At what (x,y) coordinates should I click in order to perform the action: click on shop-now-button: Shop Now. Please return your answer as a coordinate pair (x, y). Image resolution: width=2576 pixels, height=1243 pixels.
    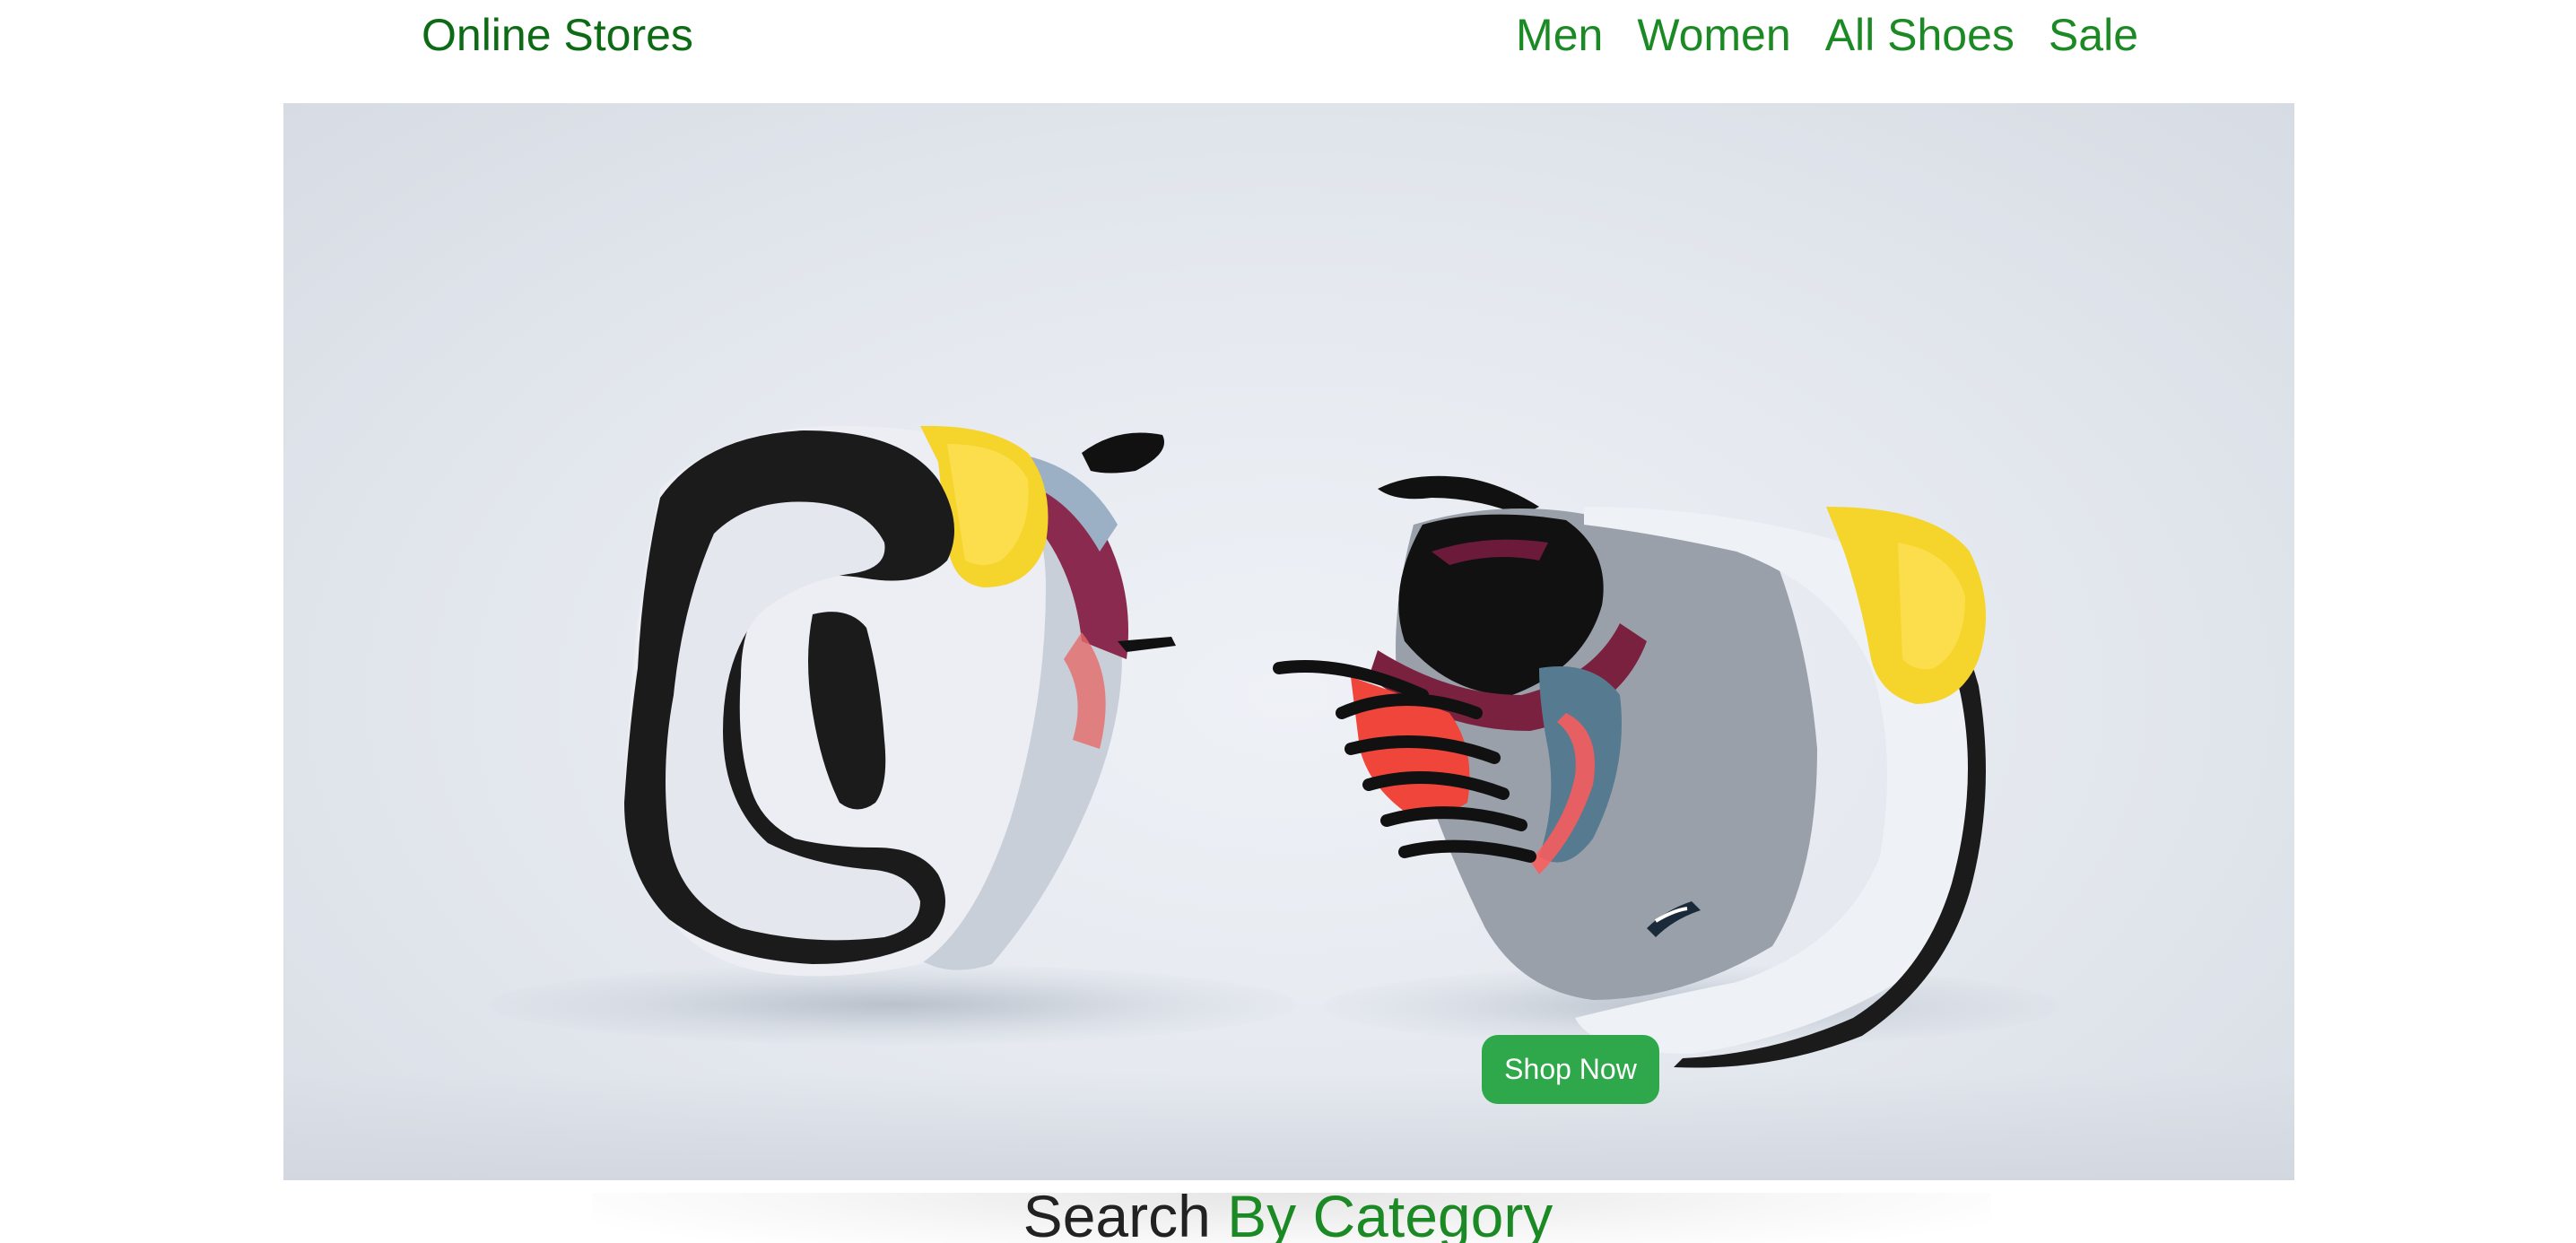
    Looking at the image, I should click on (1570, 1069).